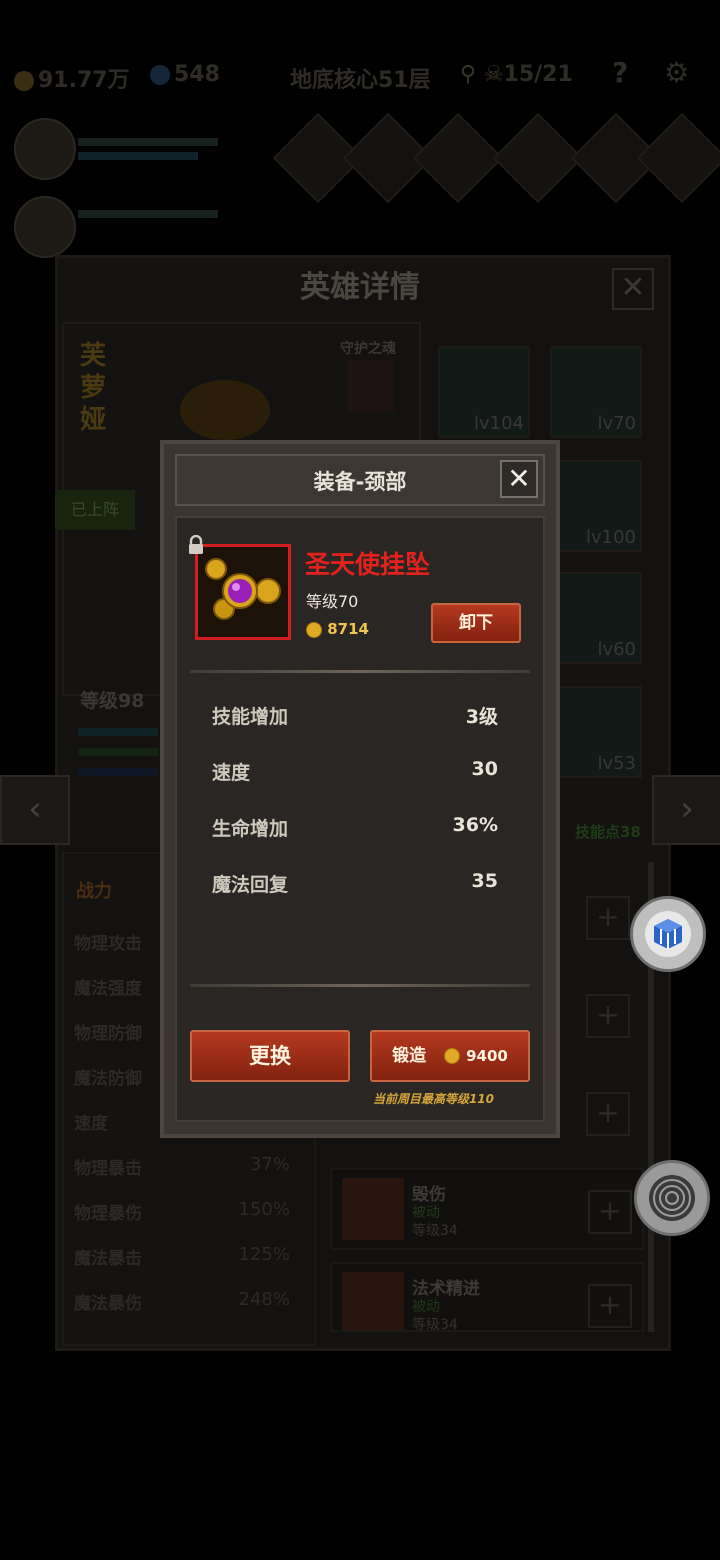 The image size is (720, 1560). Describe the element at coordinates (596, 506) in the screenshot. I see `equipment-slot-armor: lv100` at that location.